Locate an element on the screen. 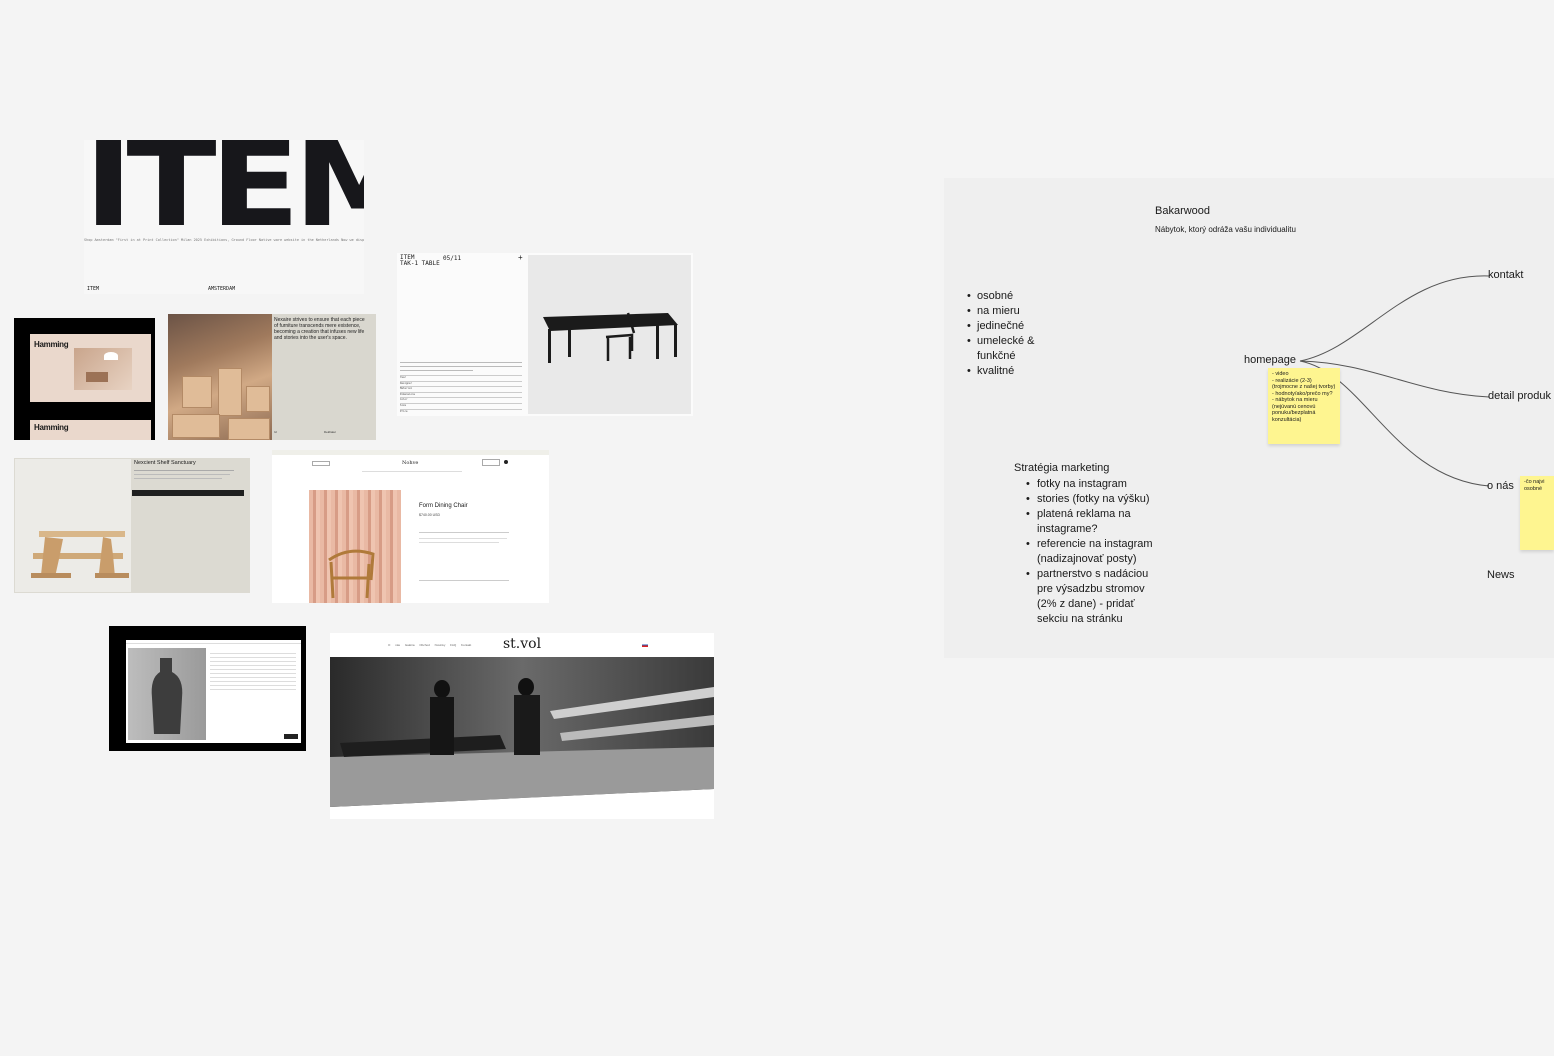 The height and width of the screenshot is (1056, 1554). shelf-illustration is located at coordinates (80, 554).